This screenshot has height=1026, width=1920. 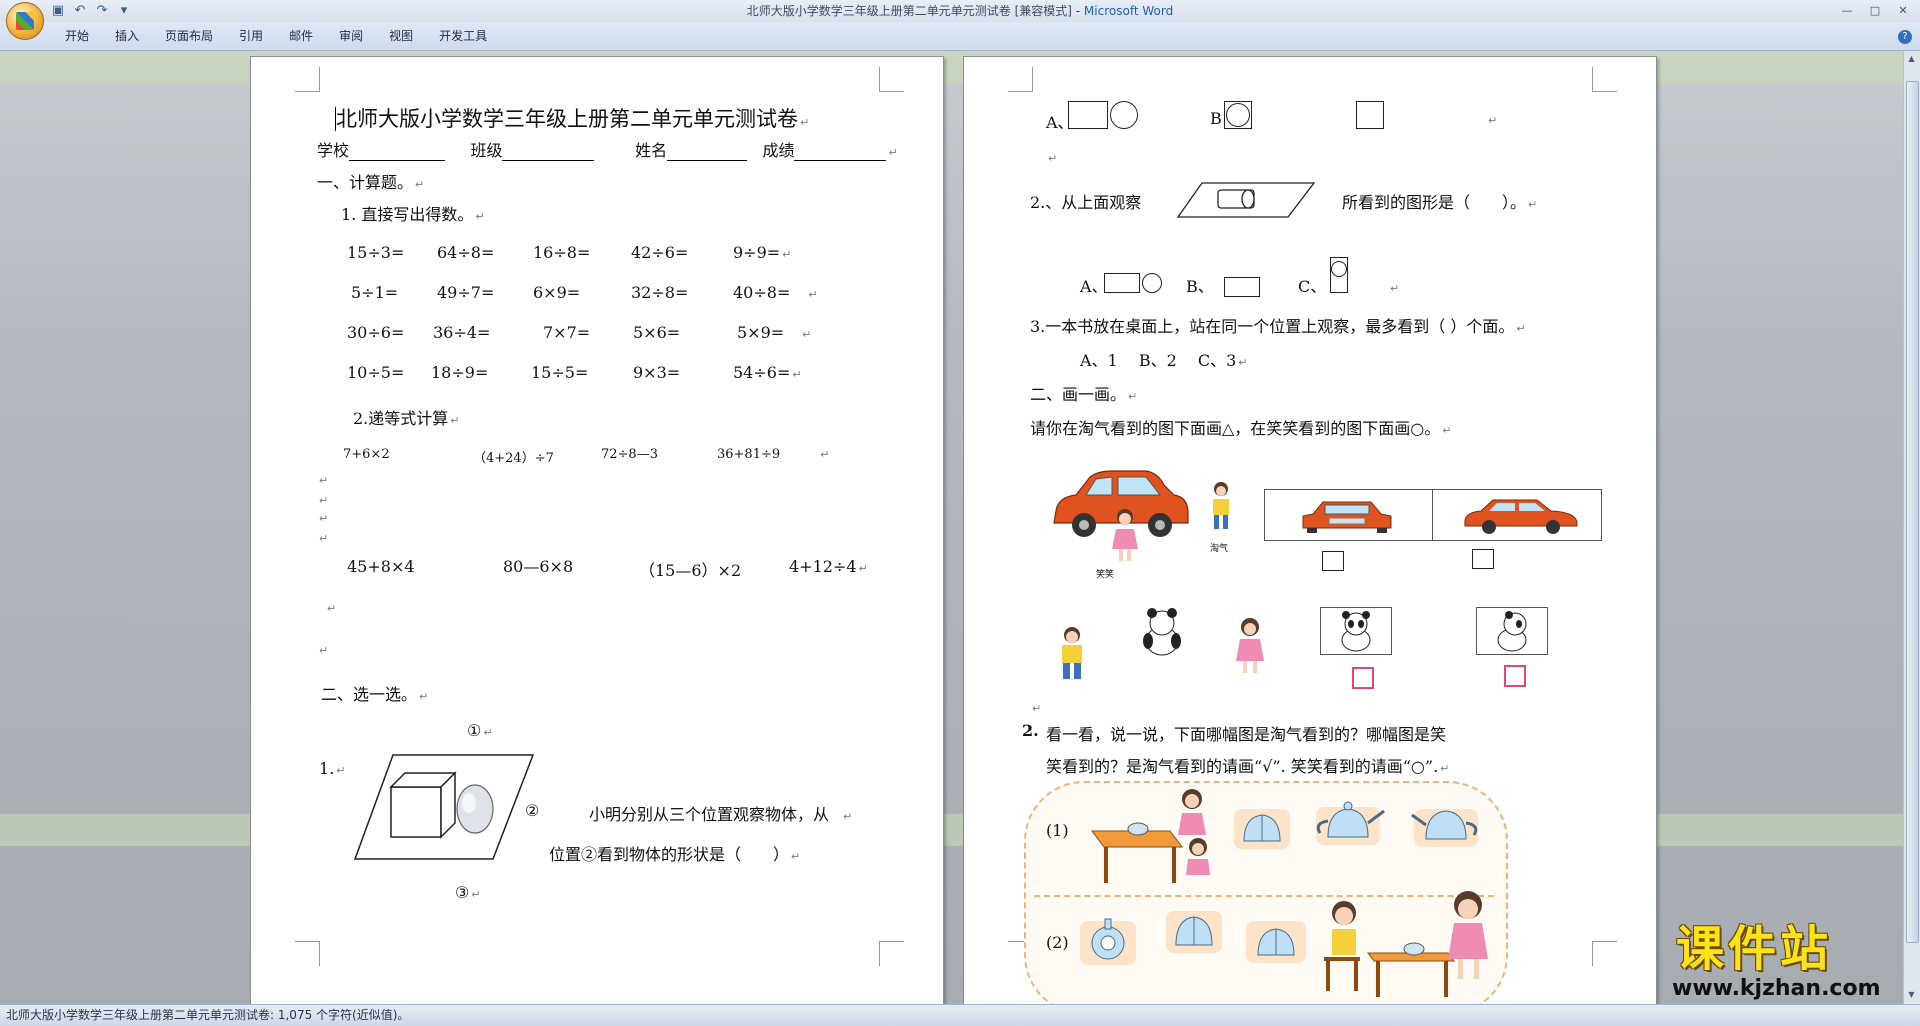 I want to click on cylinder-figure, so click(x=1246, y=200).